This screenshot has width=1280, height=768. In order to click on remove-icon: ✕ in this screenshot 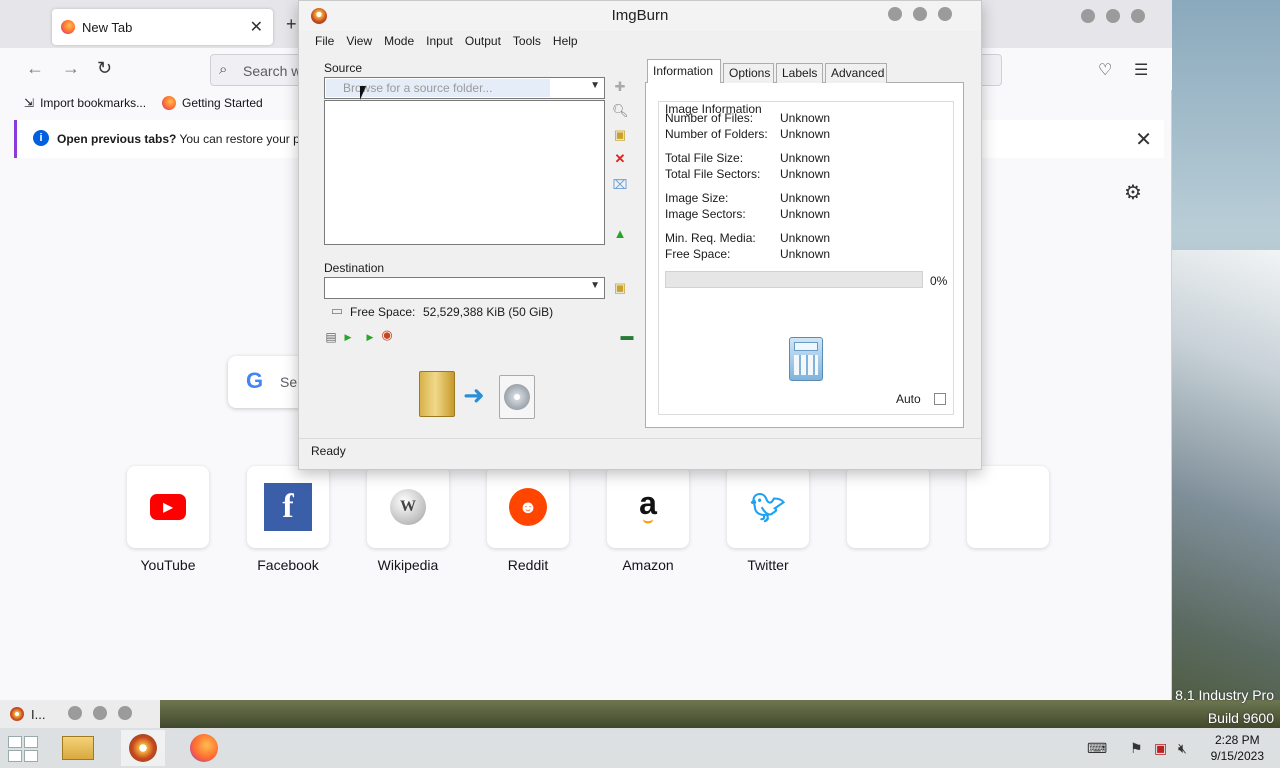, I will do `click(620, 159)`.